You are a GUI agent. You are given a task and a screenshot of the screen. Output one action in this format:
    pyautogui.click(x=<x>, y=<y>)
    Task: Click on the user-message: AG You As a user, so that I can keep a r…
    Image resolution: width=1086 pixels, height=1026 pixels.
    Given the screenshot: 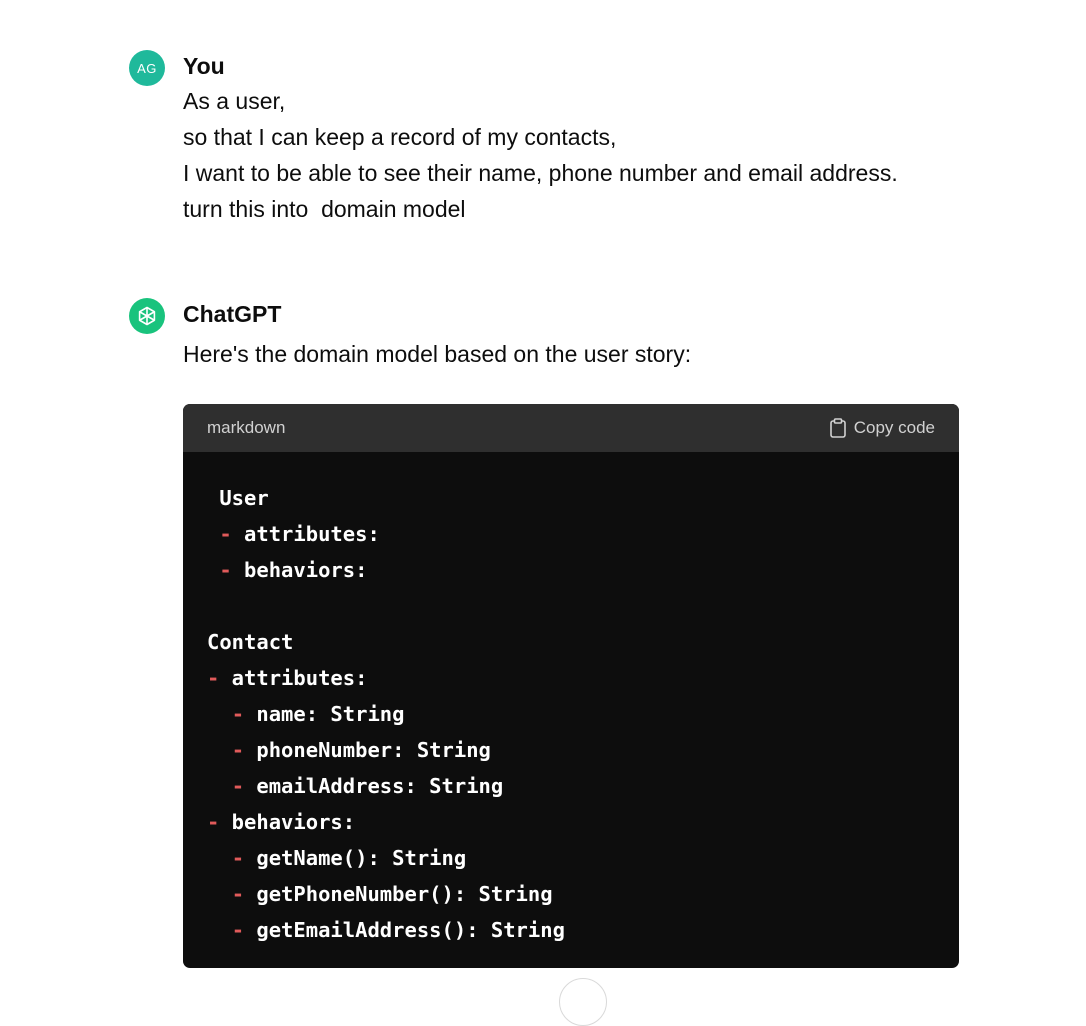 What is the action you would take?
    pyautogui.click(x=544, y=145)
    